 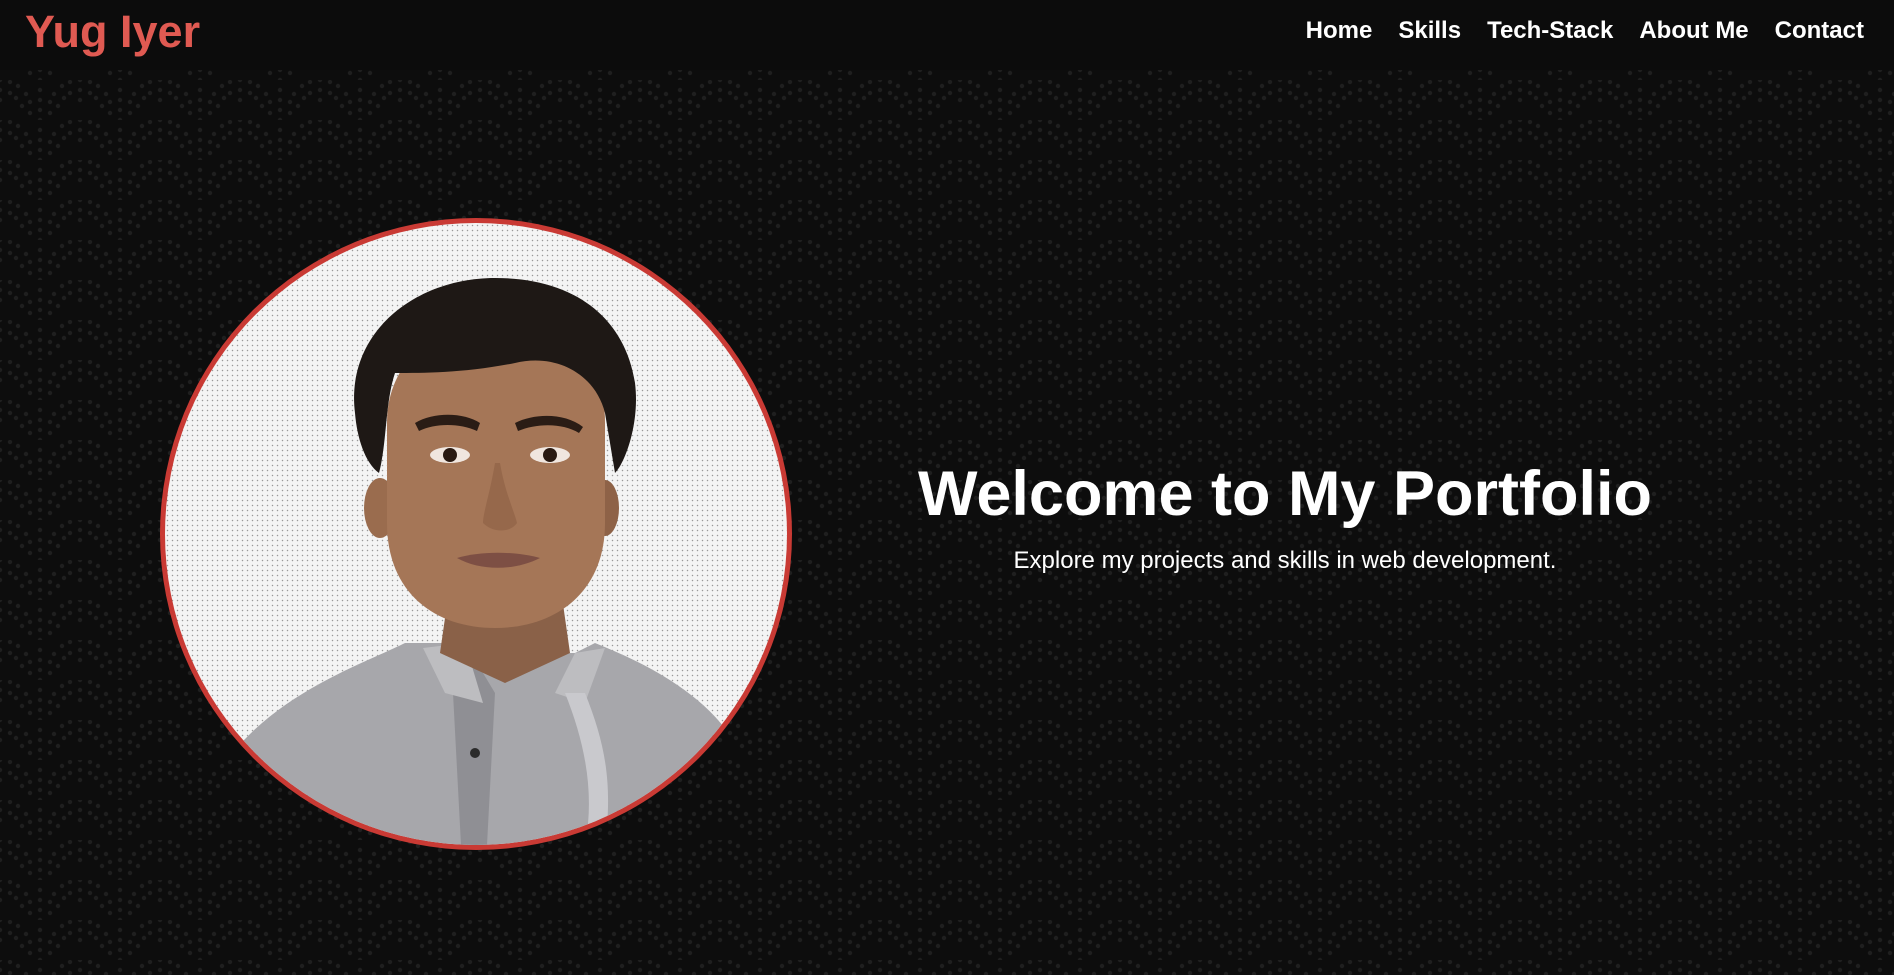 I want to click on nav-menu: Home Skills Tech-Stack About Me Contact, so click(x=1572, y=31).